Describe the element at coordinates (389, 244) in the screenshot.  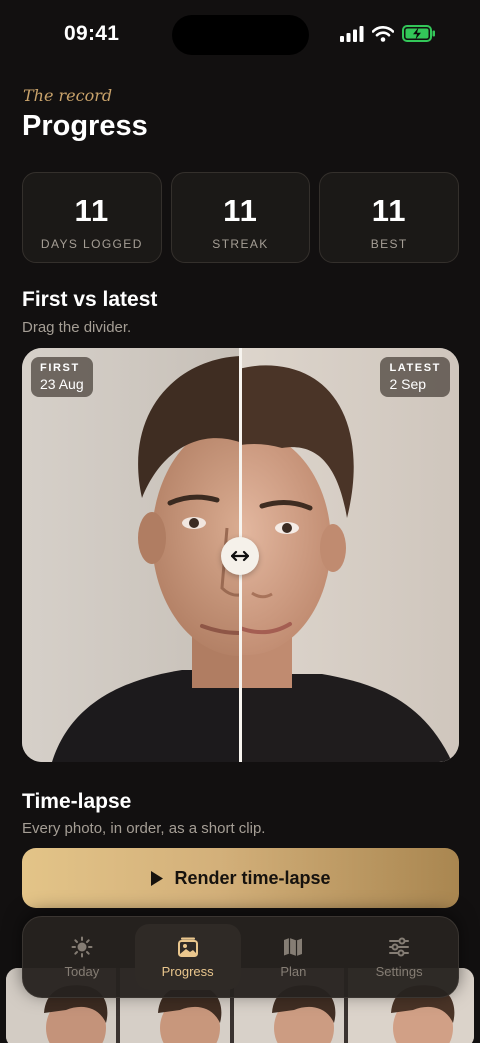
I see `stat-label: BEST` at that location.